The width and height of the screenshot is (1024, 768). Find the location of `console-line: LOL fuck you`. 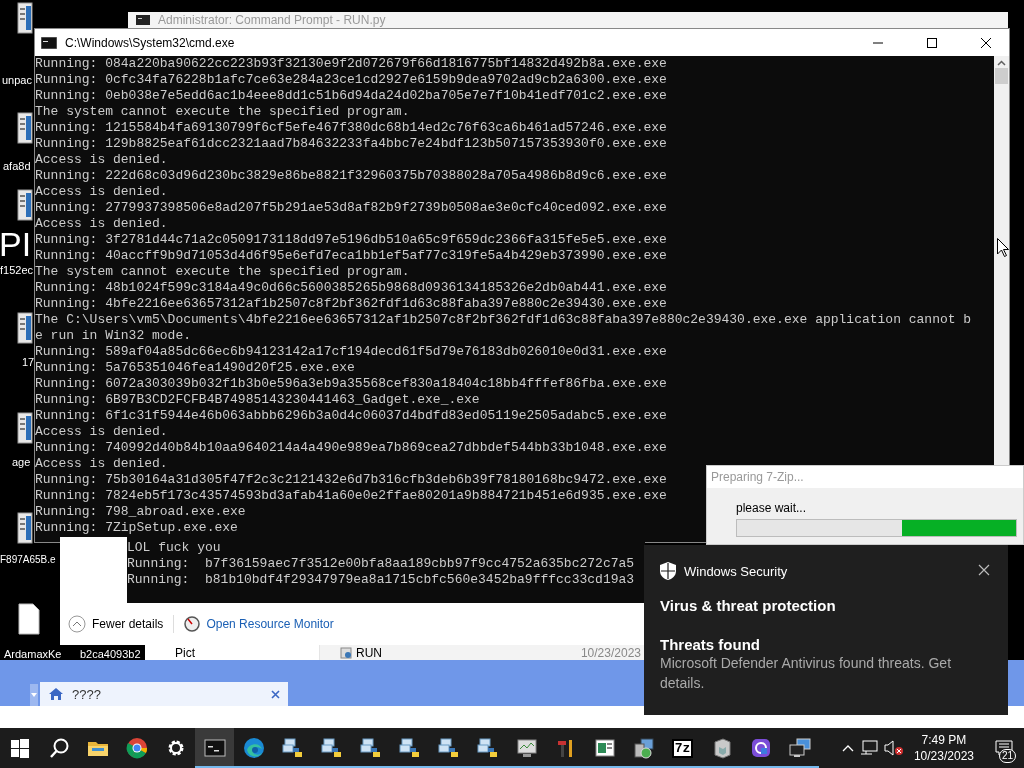

console-line: LOL fuck you is located at coordinates (174, 548).